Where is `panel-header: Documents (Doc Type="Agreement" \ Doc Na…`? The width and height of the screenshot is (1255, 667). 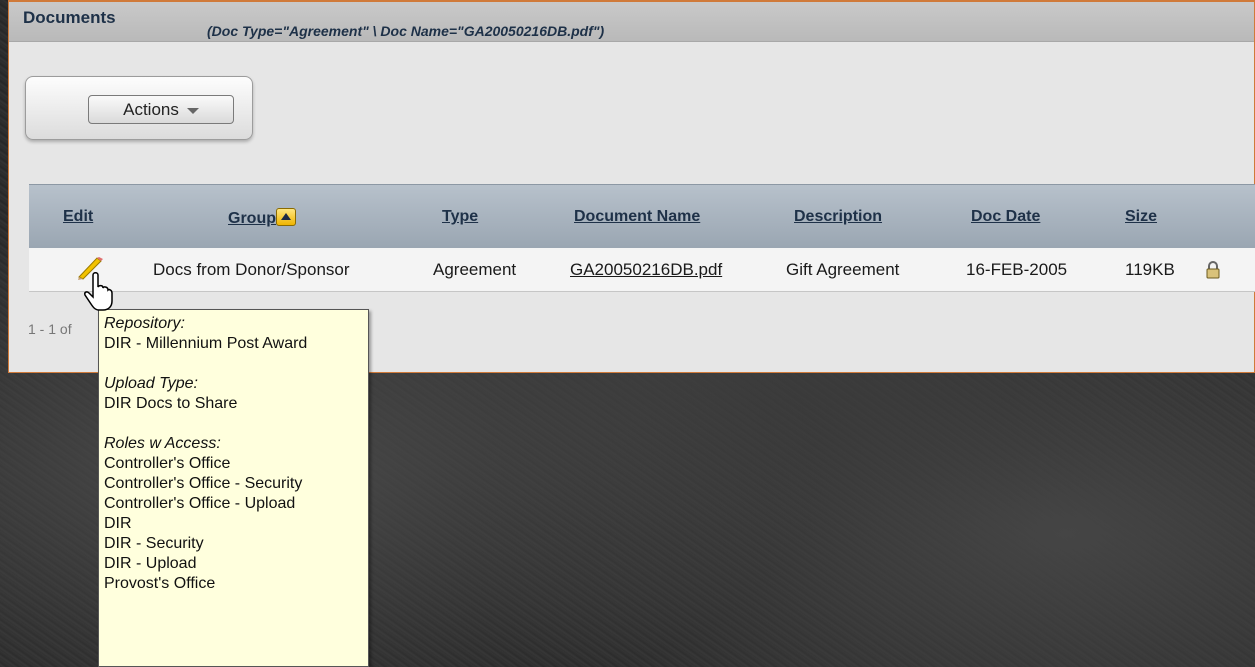
panel-header: Documents (Doc Type="Agreement" \ Doc Na… is located at coordinates (631, 22).